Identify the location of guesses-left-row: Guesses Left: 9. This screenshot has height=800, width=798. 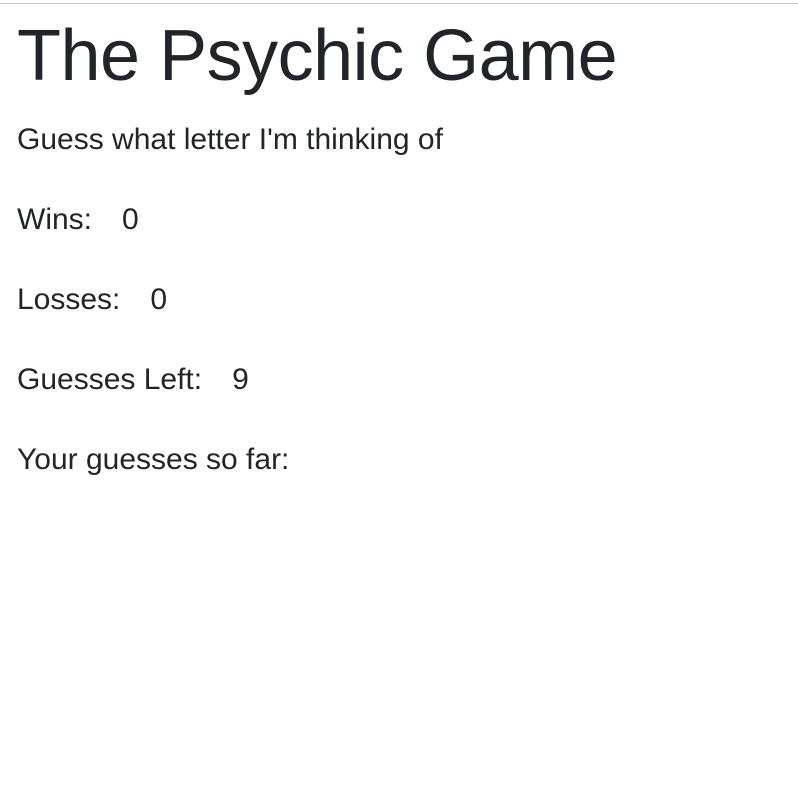
(133, 380).